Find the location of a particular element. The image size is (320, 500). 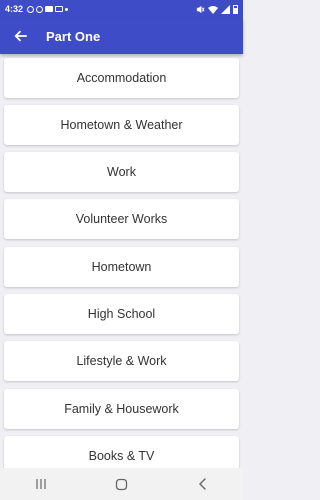

dot-icon is located at coordinates (67, 9).